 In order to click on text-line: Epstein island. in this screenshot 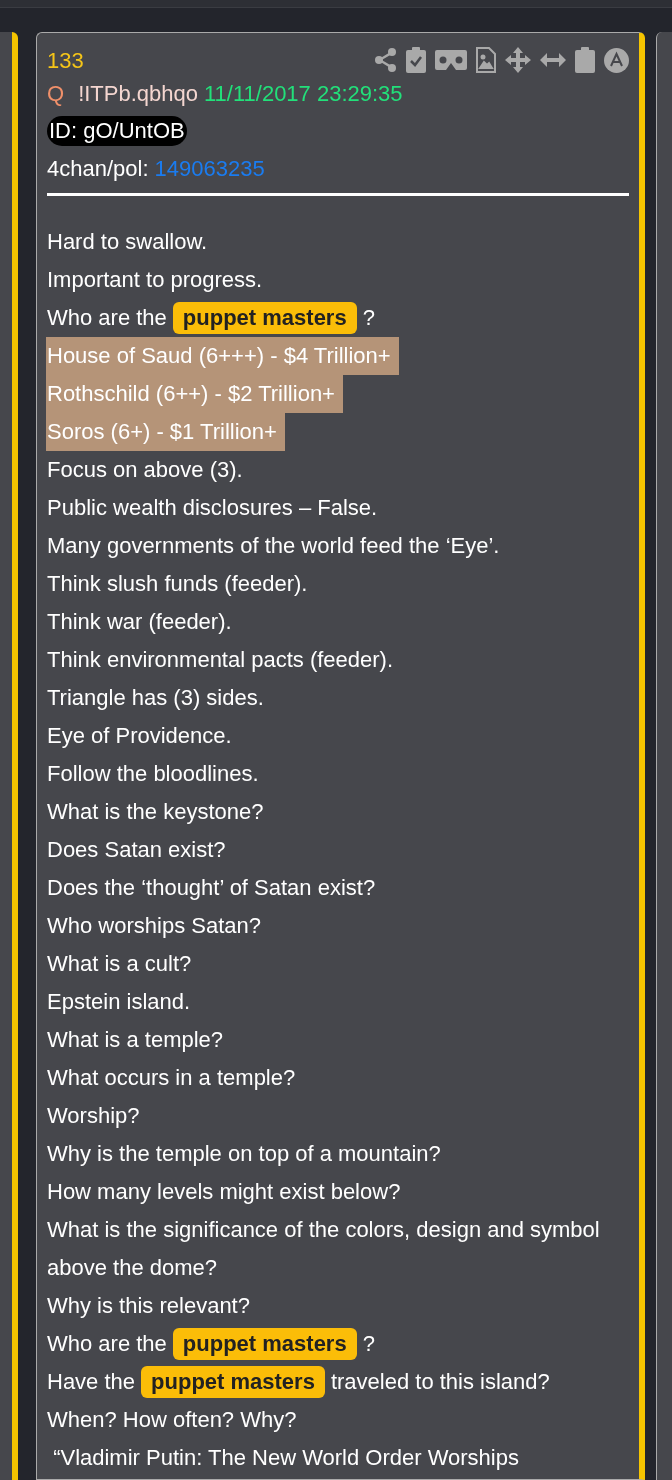, I will do `click(119, 1001)`.